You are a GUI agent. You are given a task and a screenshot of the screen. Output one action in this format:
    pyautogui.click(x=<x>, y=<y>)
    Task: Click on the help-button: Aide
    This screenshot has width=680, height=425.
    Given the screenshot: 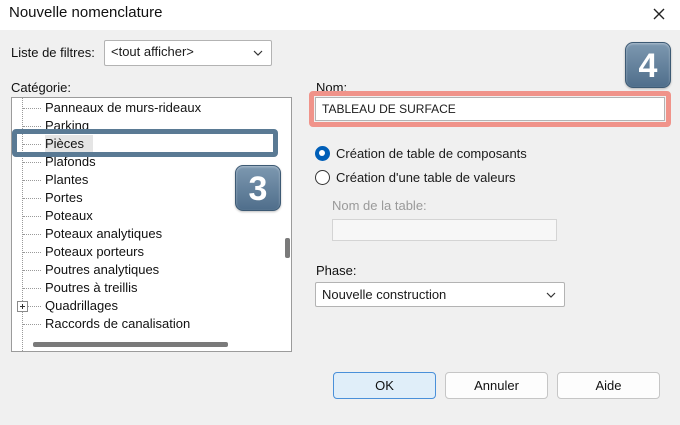 What is the action you would take?
    pyautogui.click(x=608, y=385)
    